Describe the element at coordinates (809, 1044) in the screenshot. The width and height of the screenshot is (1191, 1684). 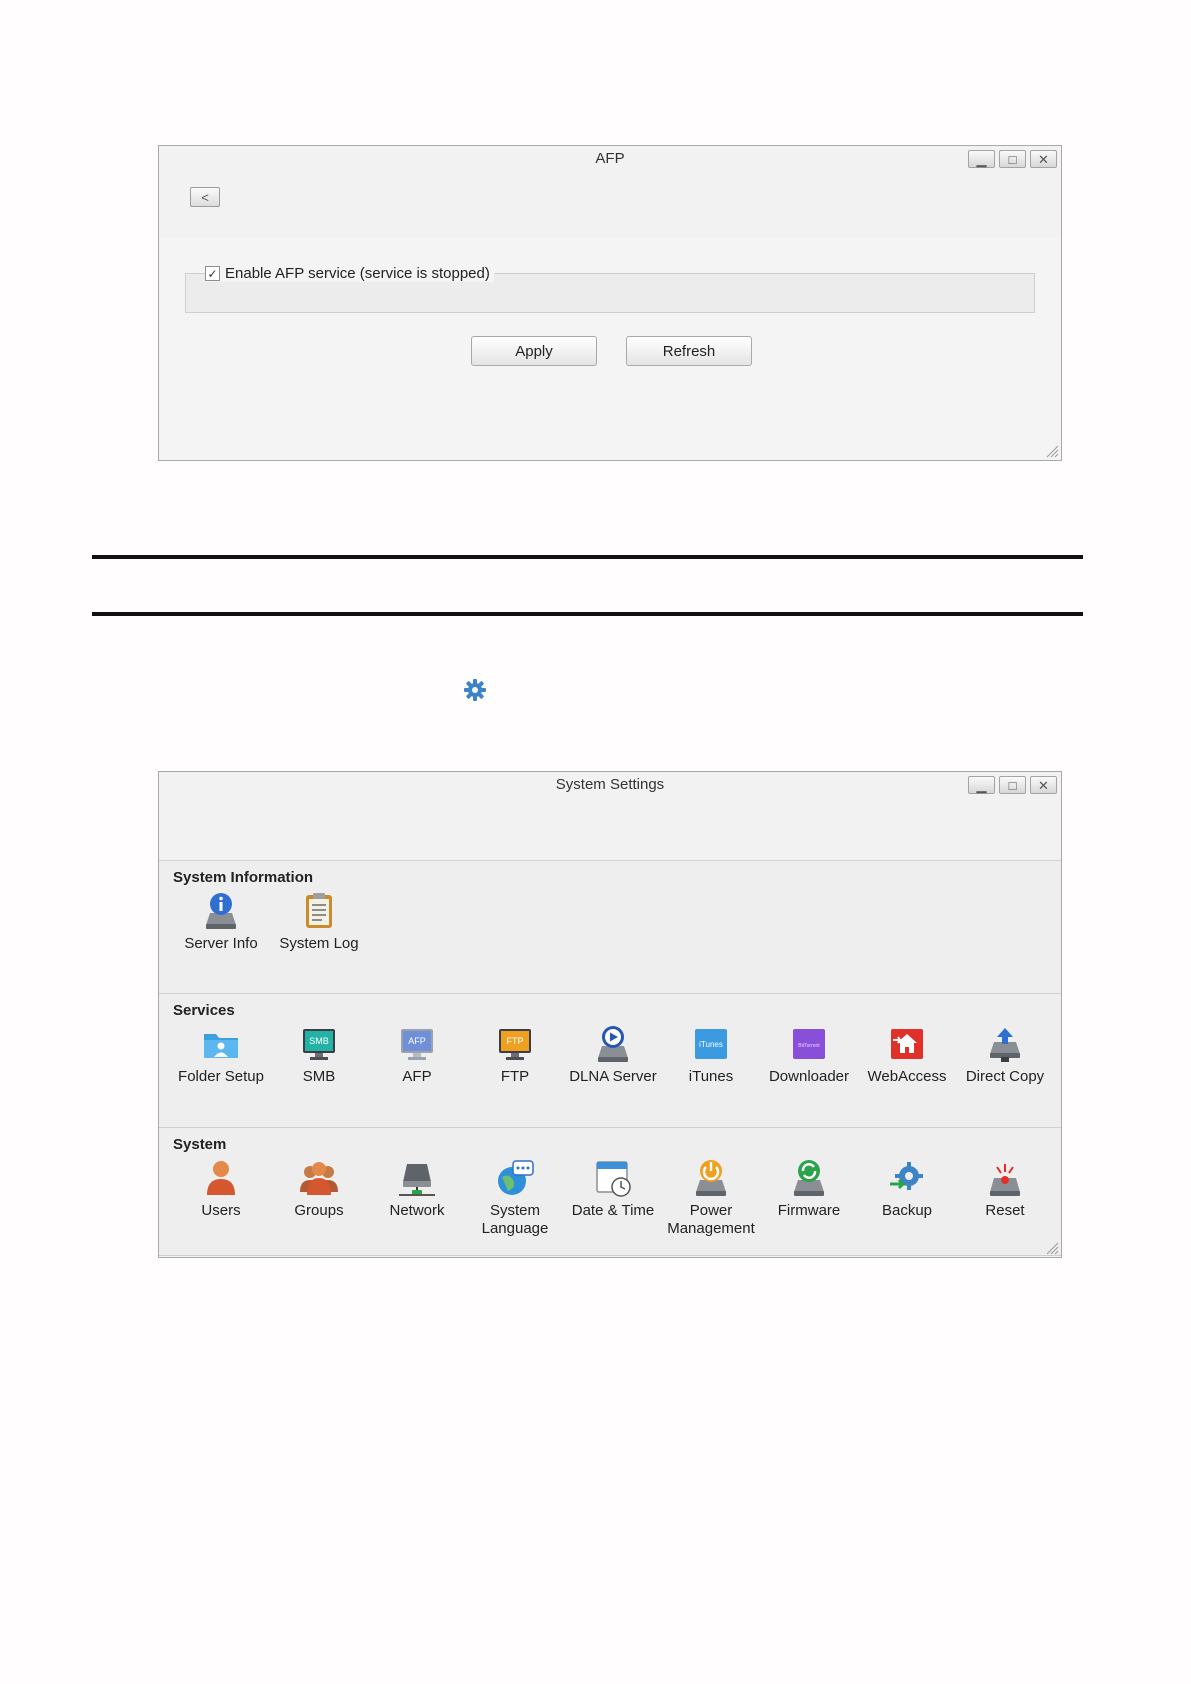
I see `downloader-icon: BitTorrent` at that location.